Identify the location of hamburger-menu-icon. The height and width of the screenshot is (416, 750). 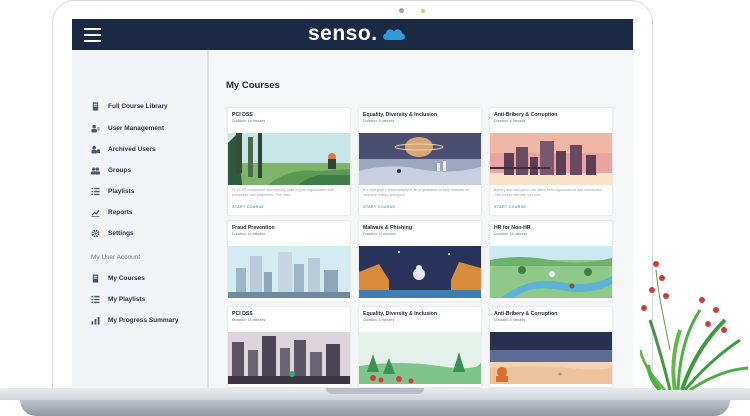
(92, 35).